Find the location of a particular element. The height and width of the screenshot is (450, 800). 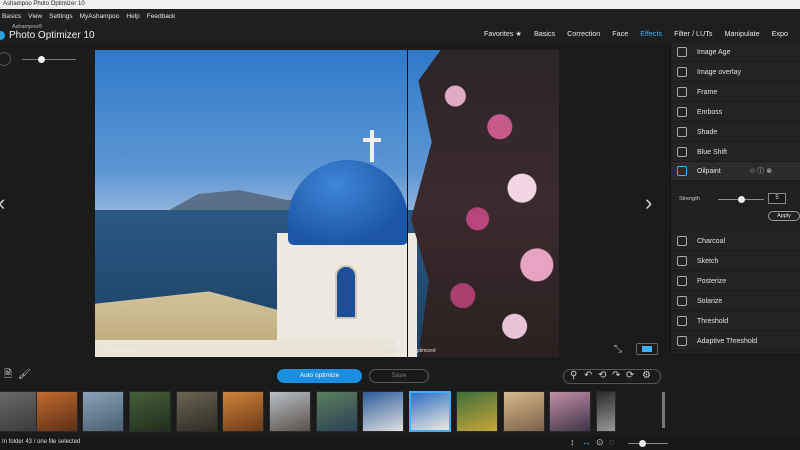

oilpaint-settings: Strength 5 Apply is located at coordinates (735, 206).